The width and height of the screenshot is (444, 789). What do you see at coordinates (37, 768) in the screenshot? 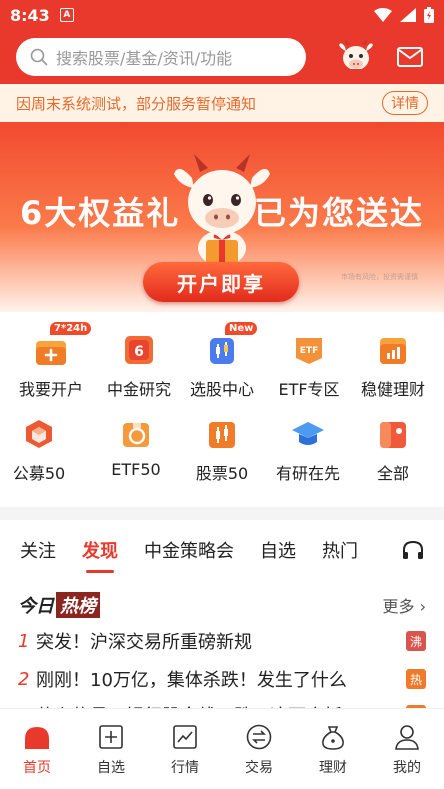
I see `nav-label: 首页` at bounding box center [37, 768].